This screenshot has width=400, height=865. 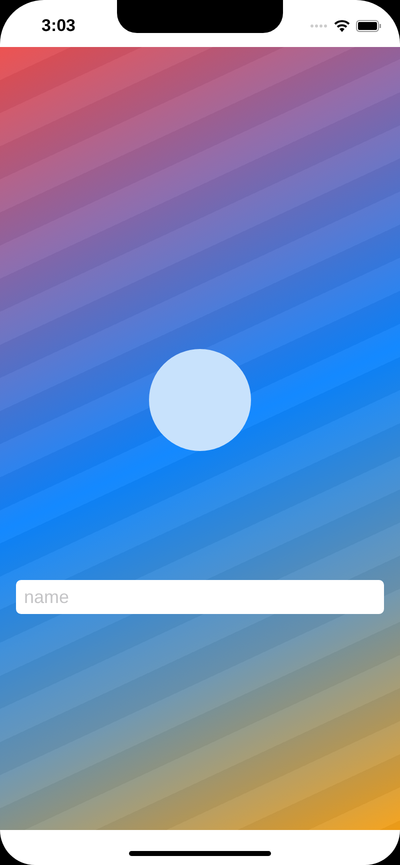 What do you see at coordinates (319, 26) in the screenshot?
I see `signal-icon` at bounding box center [319, 26].